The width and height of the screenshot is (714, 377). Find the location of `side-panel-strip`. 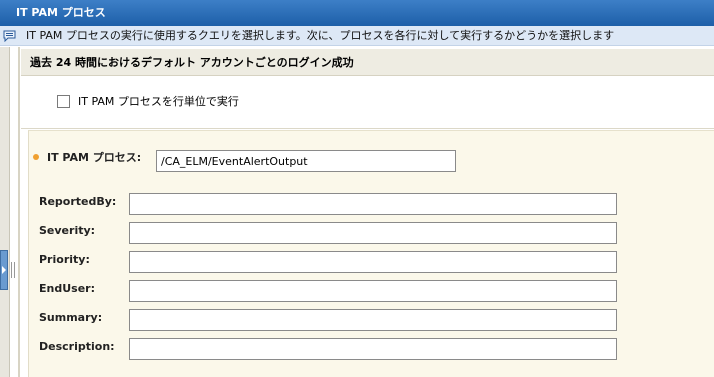

side-panel-strip is located at coordinates (5, 212).